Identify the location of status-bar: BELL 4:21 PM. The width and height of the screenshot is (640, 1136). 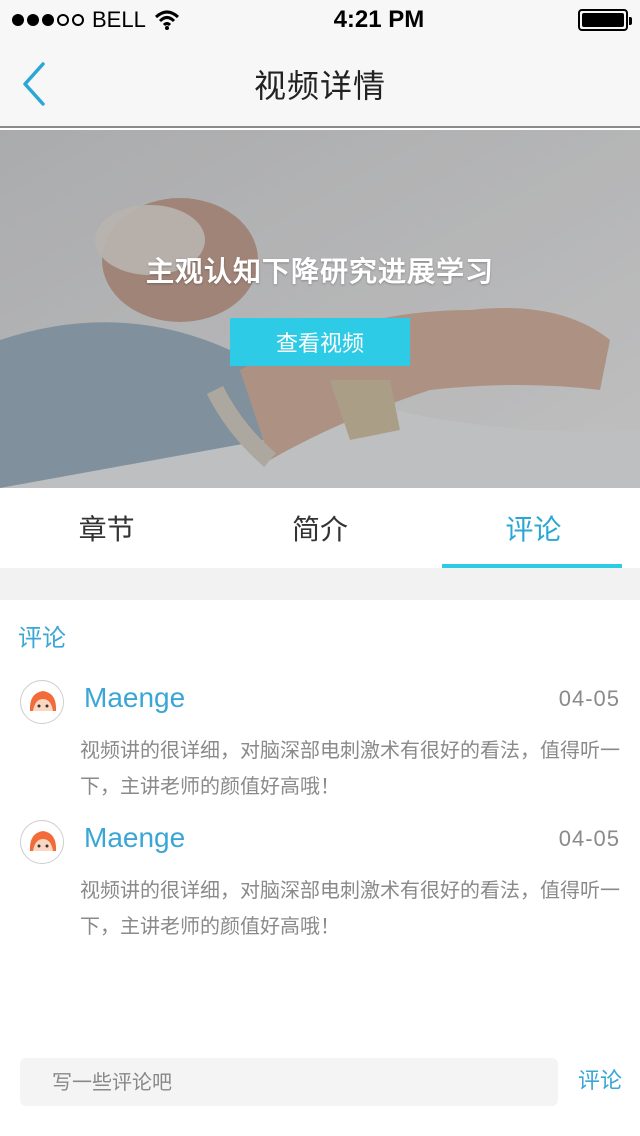
(320, 20).